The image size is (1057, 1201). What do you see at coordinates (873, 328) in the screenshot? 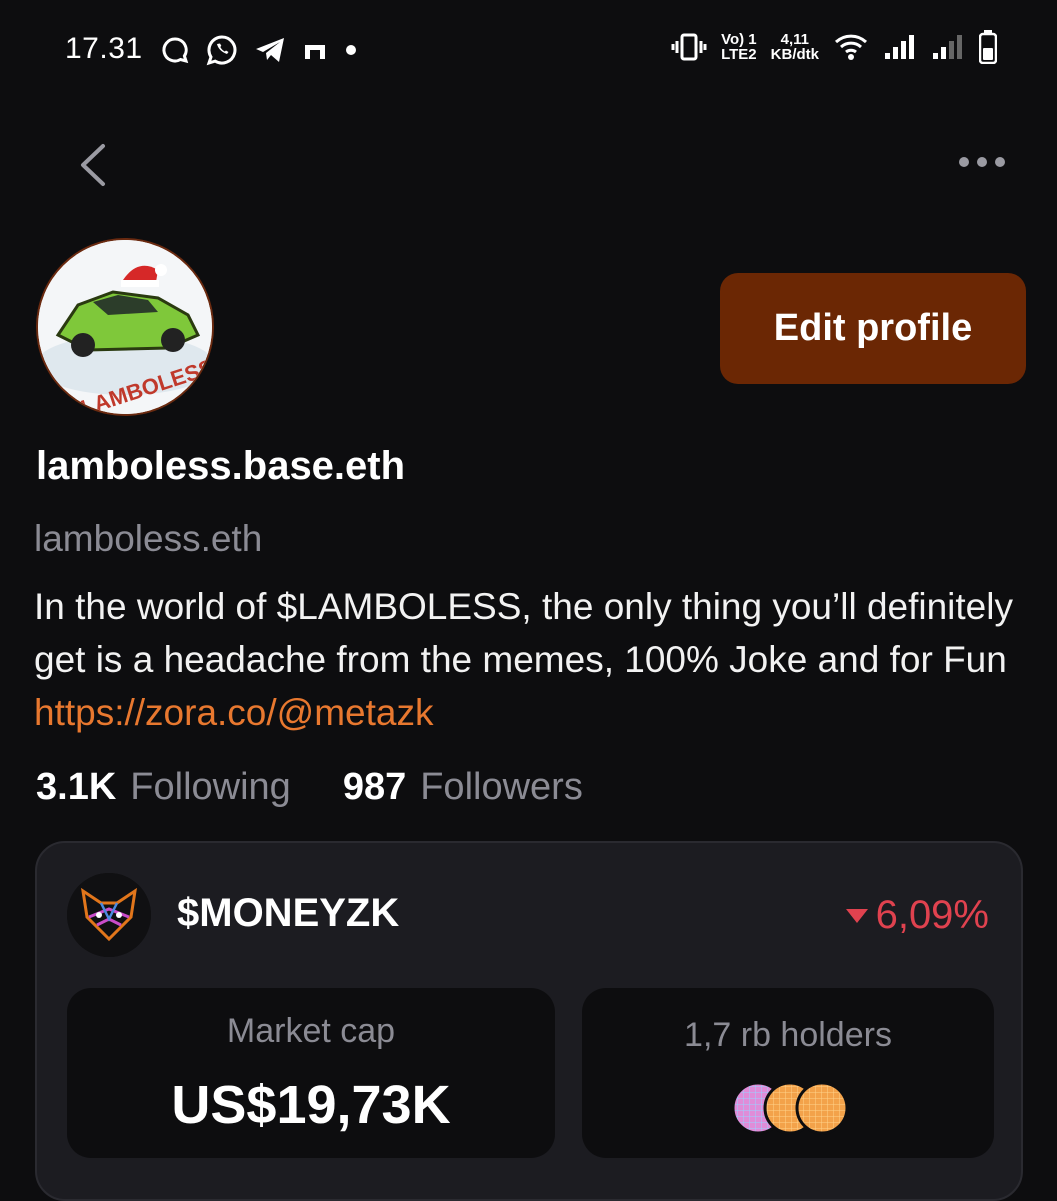
I see `edit-profile-button: Edit profile` at bounding box center [873, 328].